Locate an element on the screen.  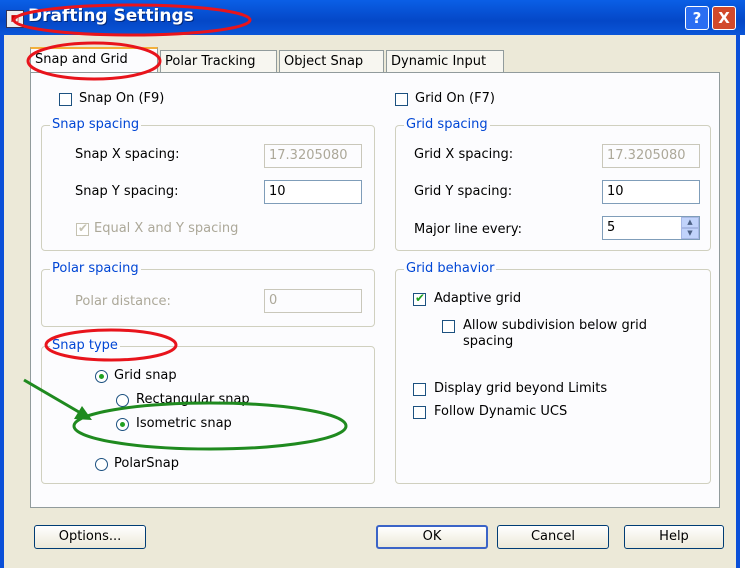
snap-y-spacing-input: 10 is located at coordinates (313, 192).